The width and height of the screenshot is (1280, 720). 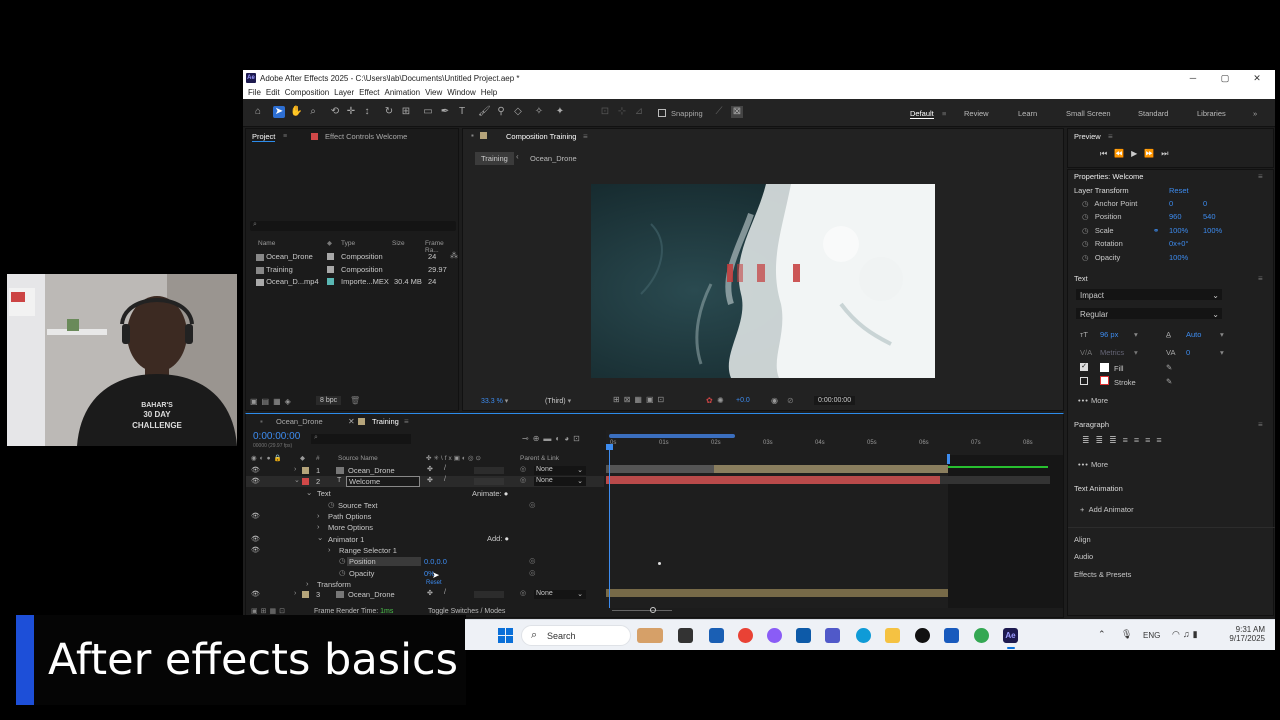 What do you see at coordinates (445, 468) in the screenshot?
I see `quality-icon: /` at bounding box center [445, 468].